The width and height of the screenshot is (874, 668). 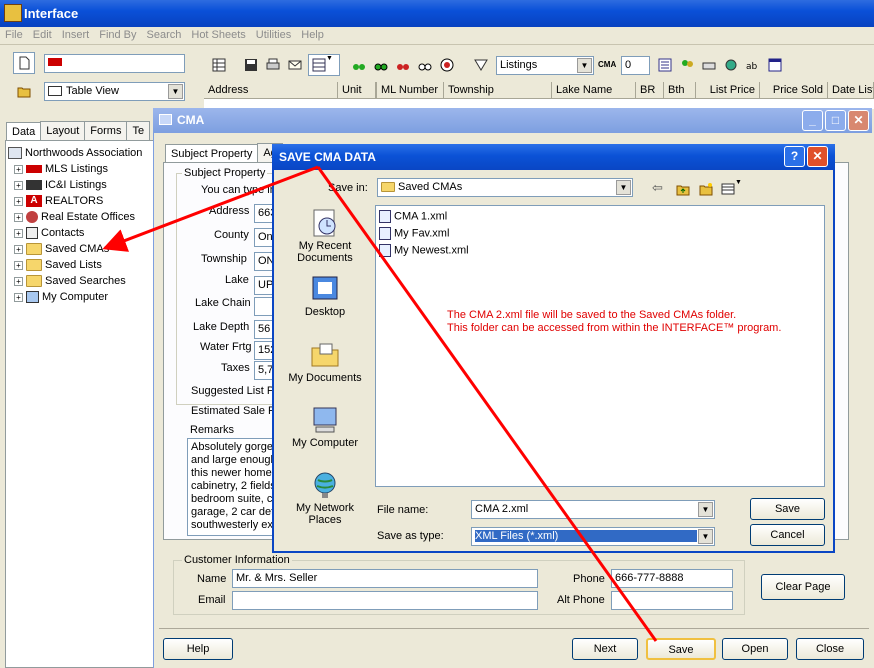 What do you see at coordinates (325, 296) in the screenshot?
I see `place-desktop: Desktop` at bounding box center [325, 296].